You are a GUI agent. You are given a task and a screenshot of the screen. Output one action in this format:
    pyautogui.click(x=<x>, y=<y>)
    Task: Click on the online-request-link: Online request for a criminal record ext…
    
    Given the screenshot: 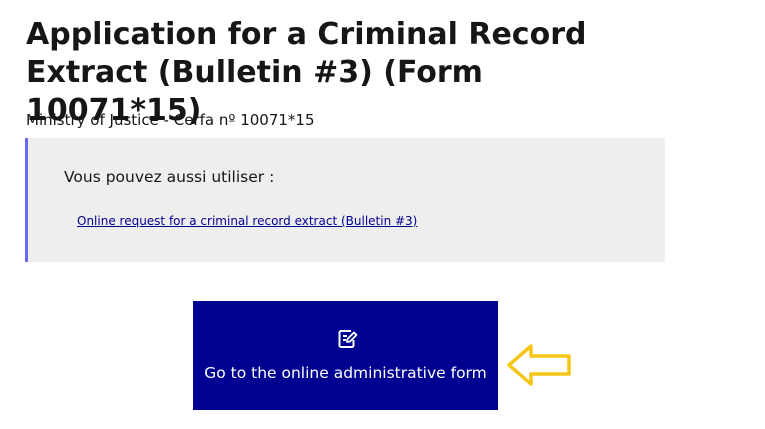 What is the action you would take?
    pyautogui.click(x=247, y=221)
    